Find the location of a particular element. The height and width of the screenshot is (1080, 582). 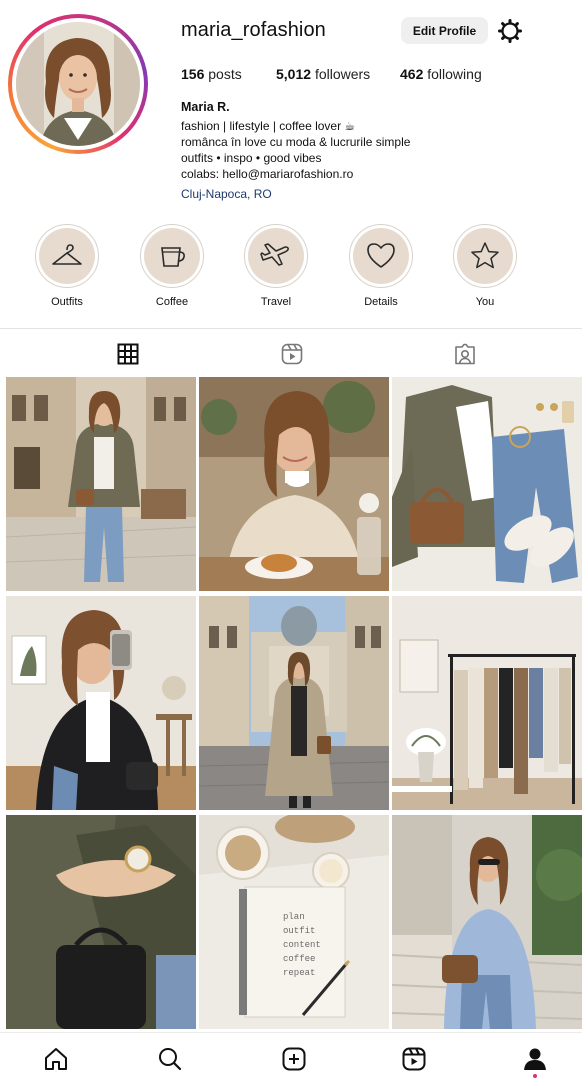

avatar-border is located at coordinates (78, 84).